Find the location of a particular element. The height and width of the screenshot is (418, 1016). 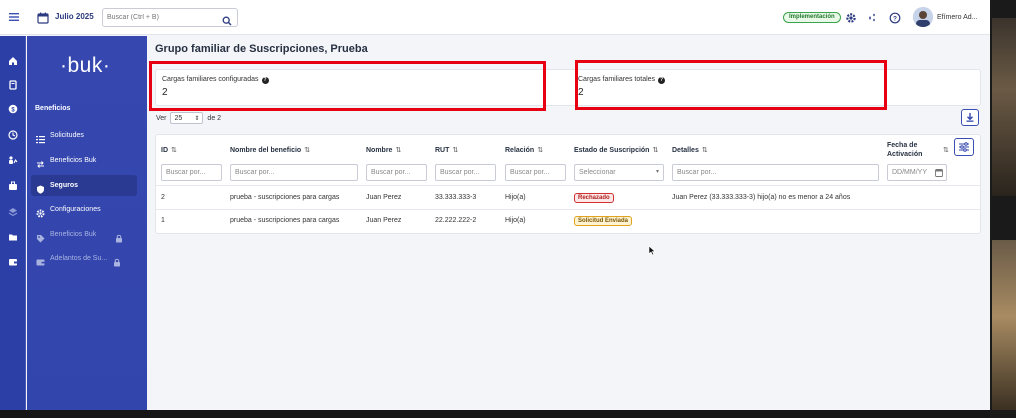

period-selector: Julio 2025 is located at coordinates (74, 16).